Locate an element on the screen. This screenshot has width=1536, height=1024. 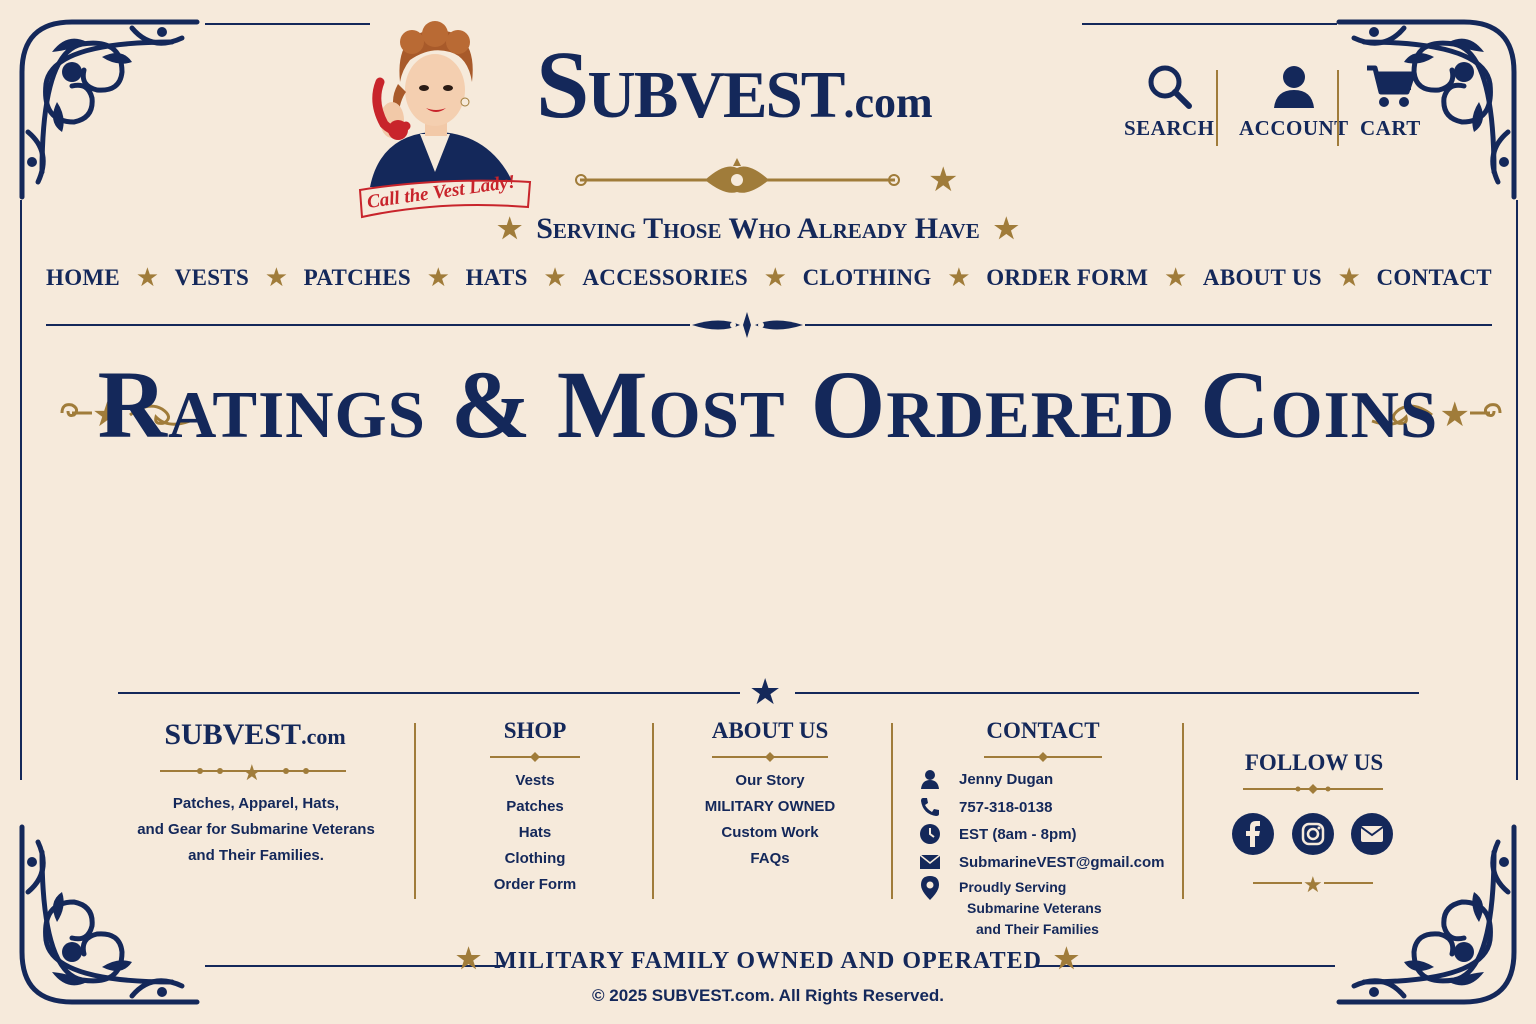
contact-hours: EST (8am - 8pm) is located at coordinates (997, 834).